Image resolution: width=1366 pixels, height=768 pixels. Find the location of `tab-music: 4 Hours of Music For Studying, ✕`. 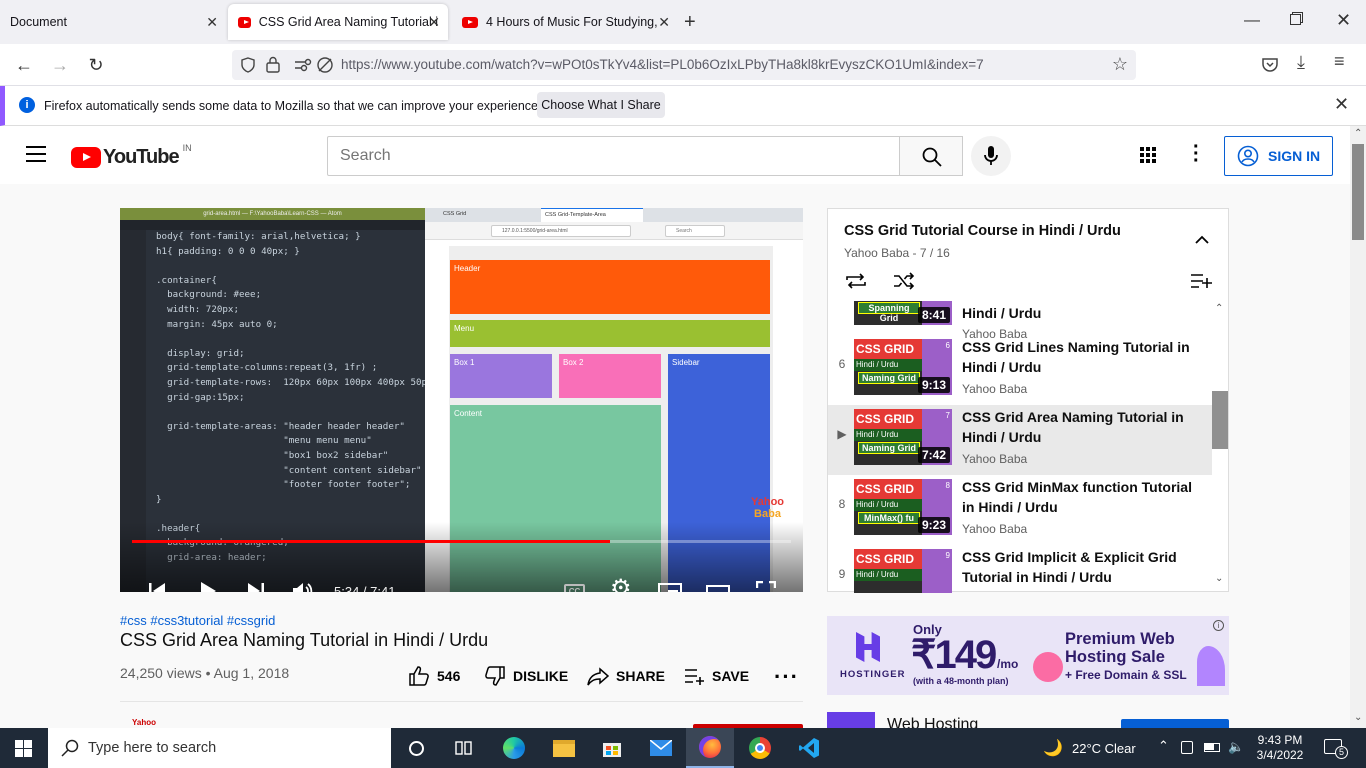

tab-music: 4 Hours of Music For Studying, ✕ is located at coordinates (565, 22).